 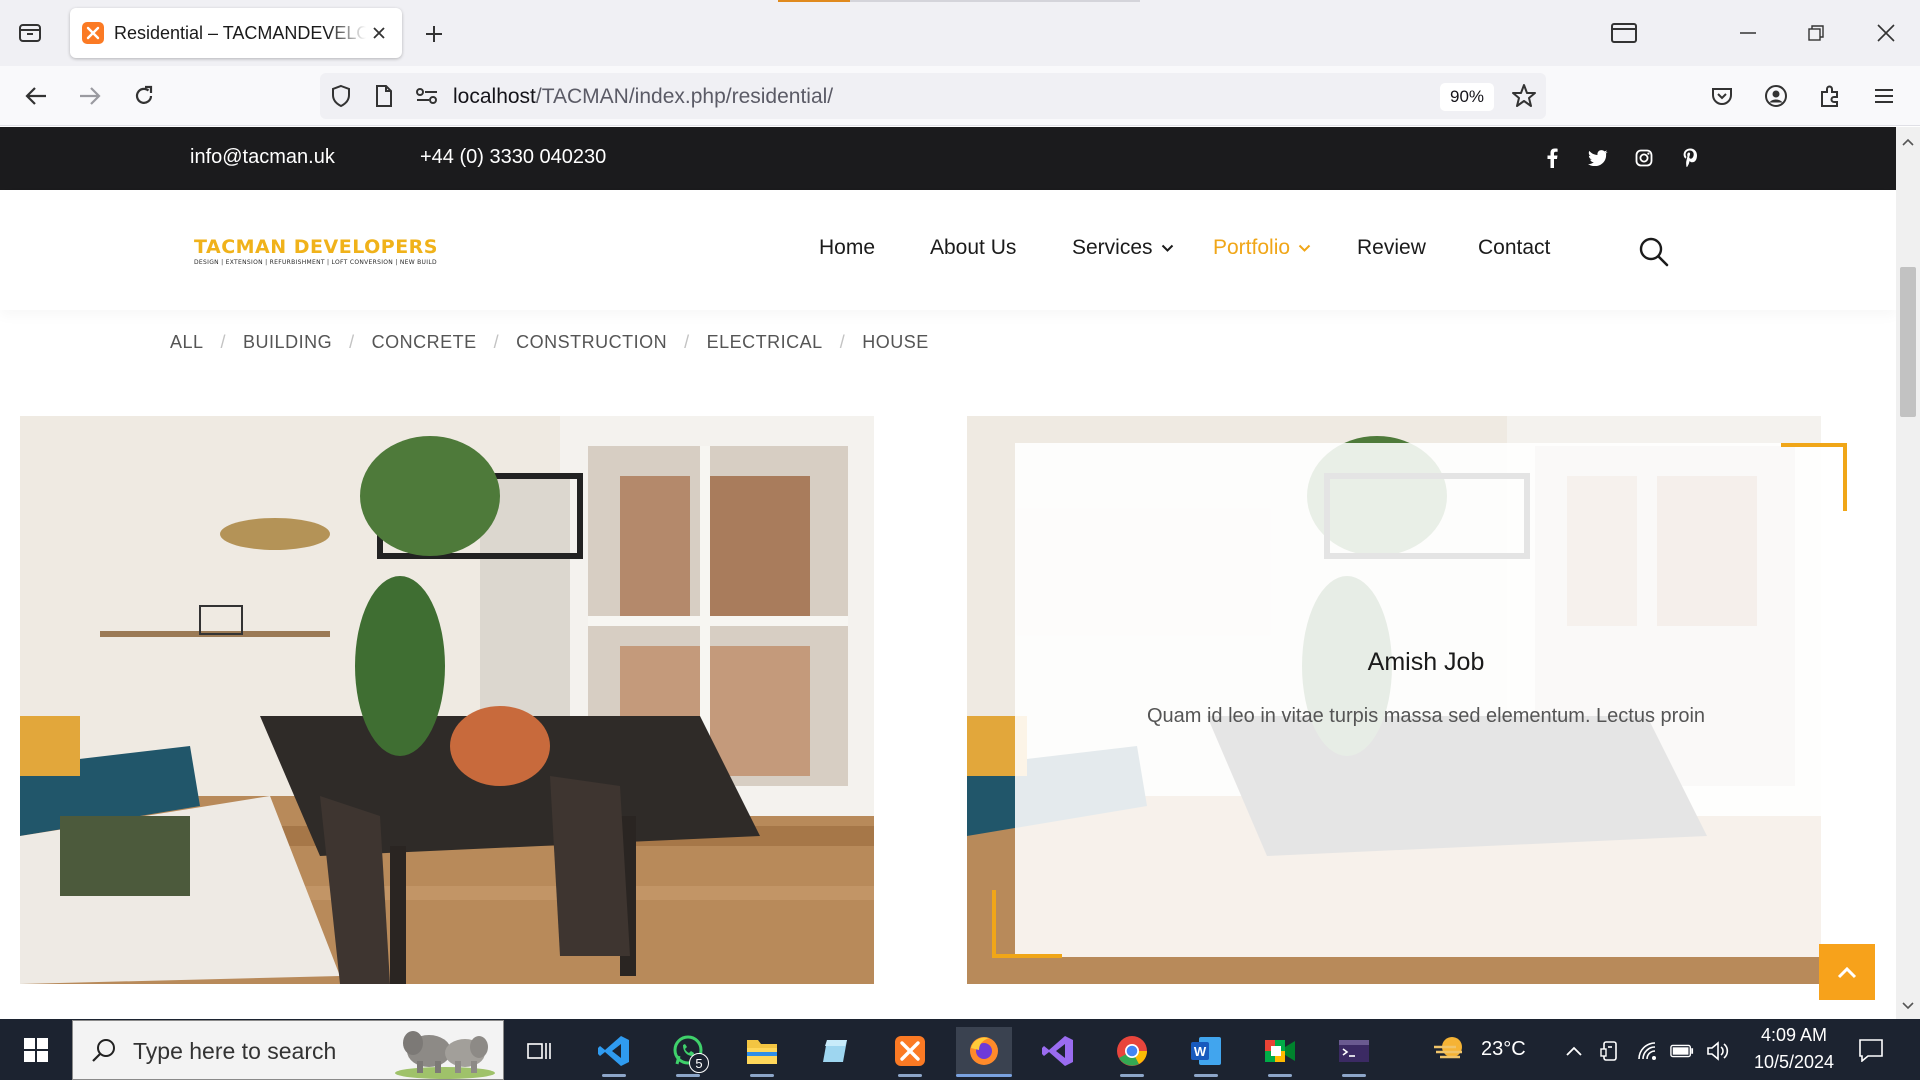 I want to click on file-explorer-icon, so click(x=762, y=1052).